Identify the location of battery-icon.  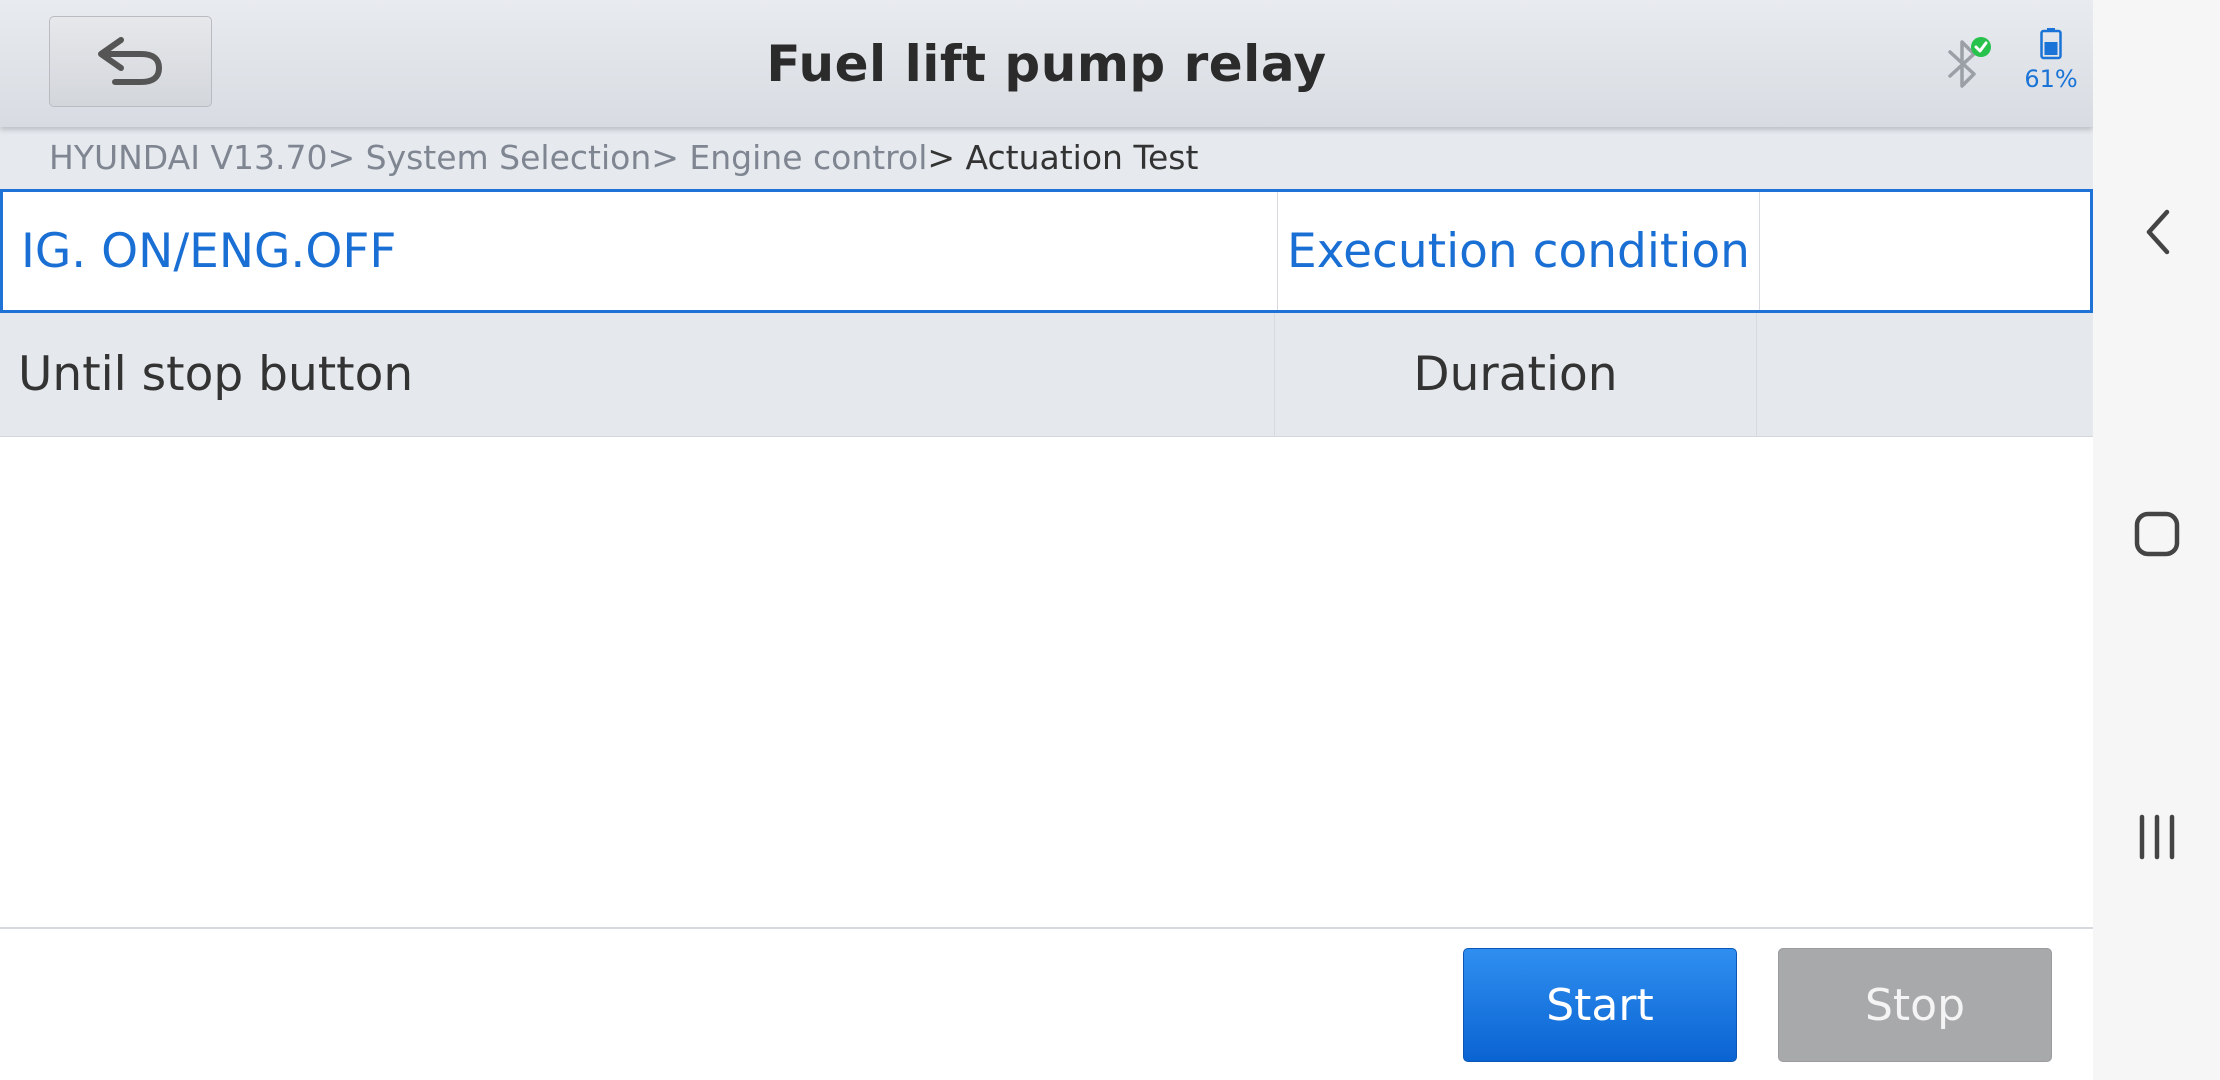
(2051, 44).